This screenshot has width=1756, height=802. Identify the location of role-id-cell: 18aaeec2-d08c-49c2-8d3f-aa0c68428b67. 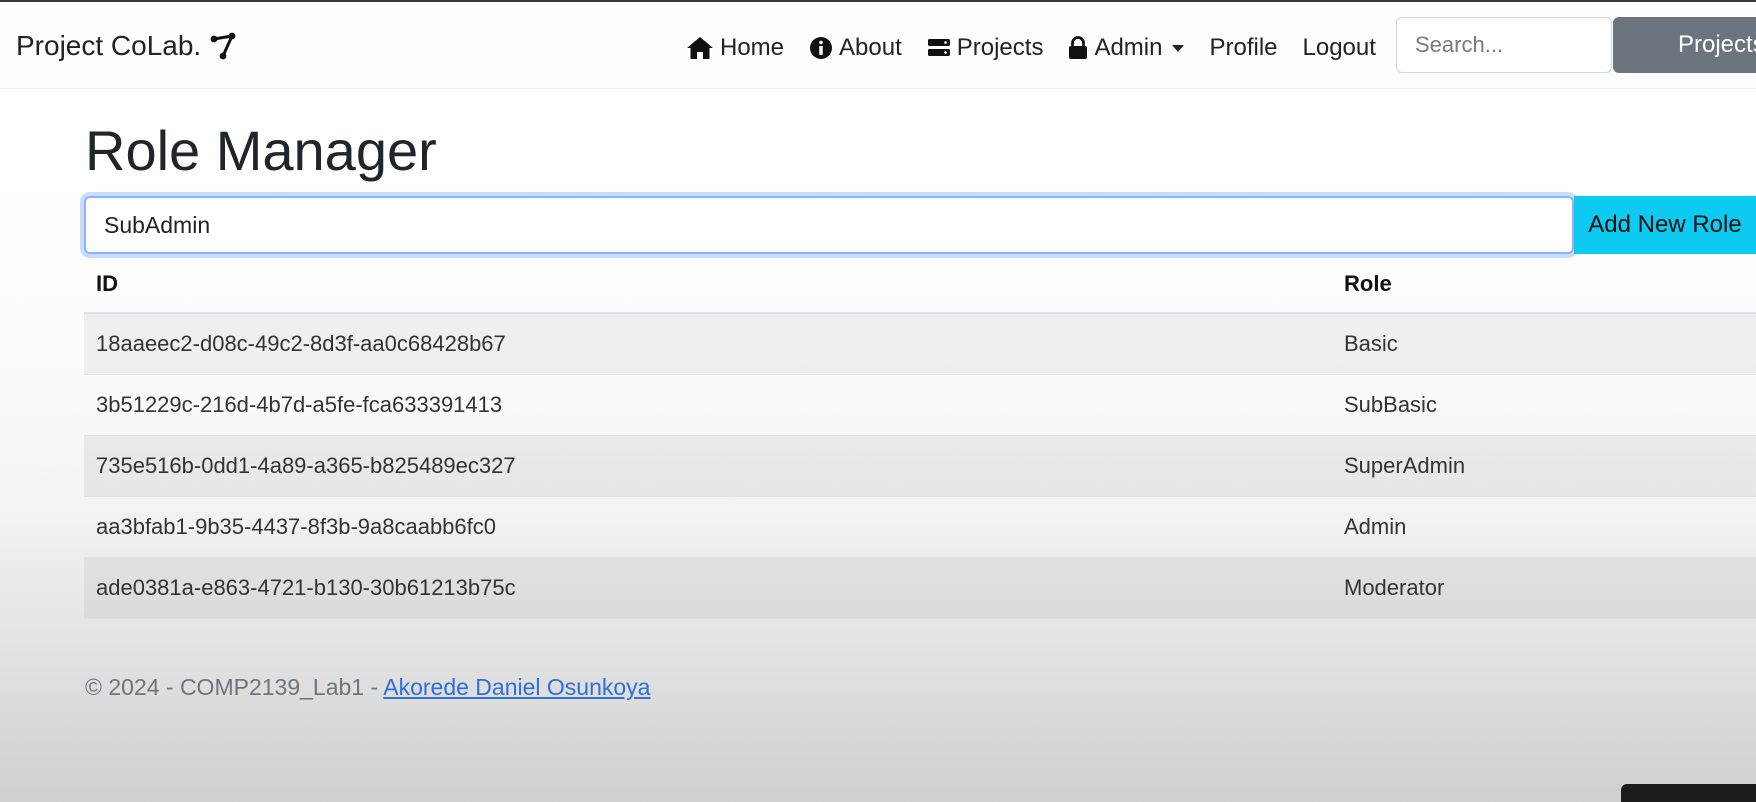
(708, 344).